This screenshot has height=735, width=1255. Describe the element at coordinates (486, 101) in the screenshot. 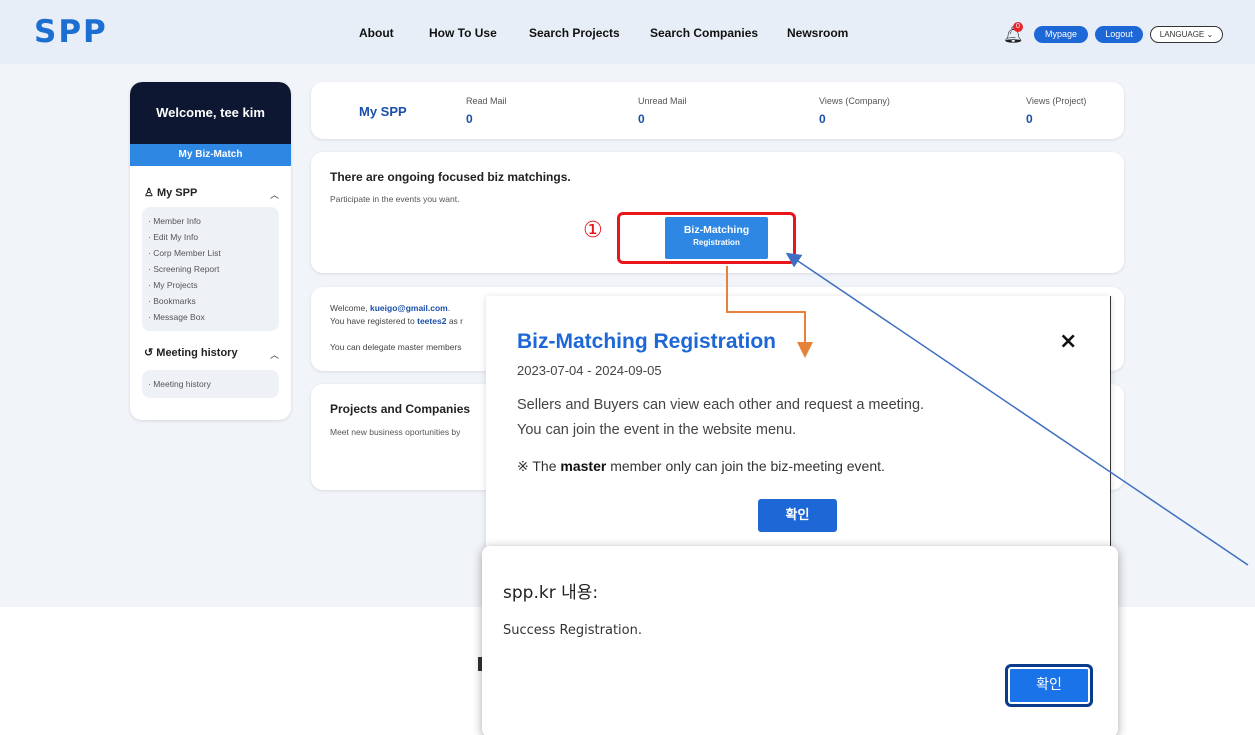

I see `stat-label: Read Mail` at that location.